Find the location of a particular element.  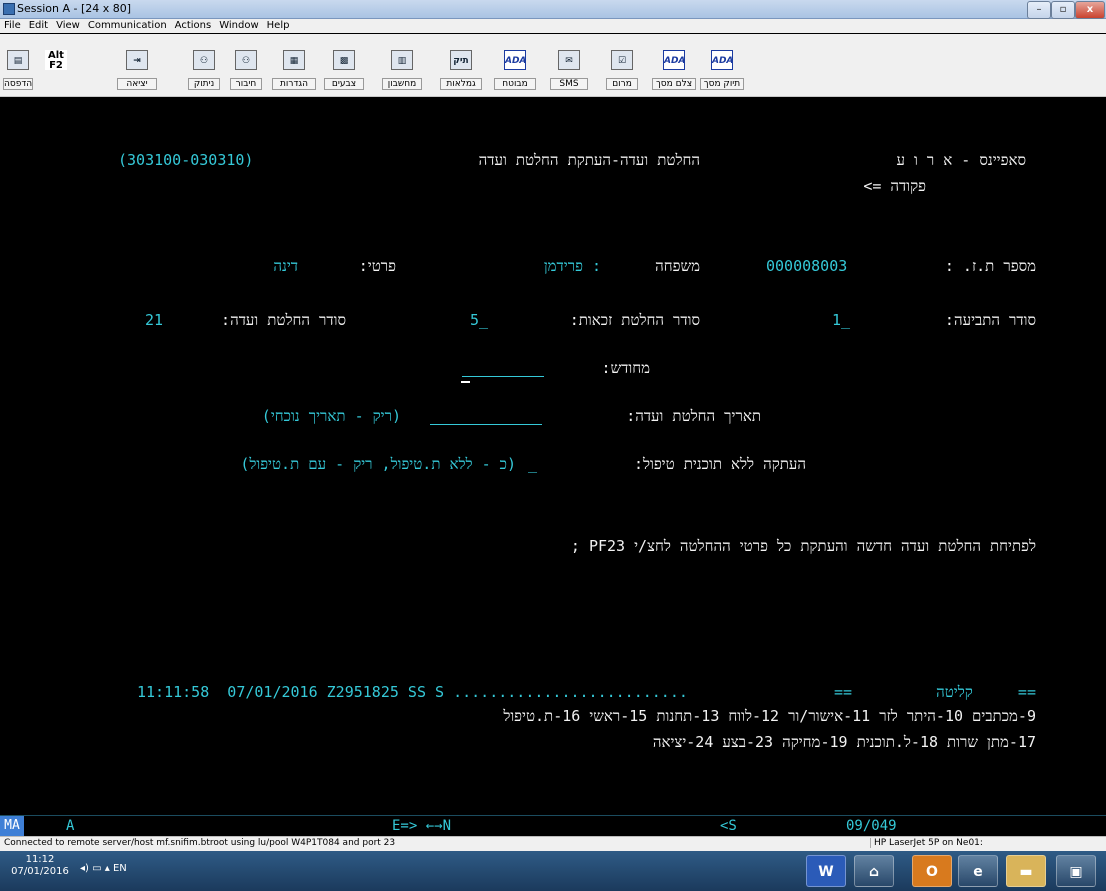

screen-code: (303100-030310) is located at coordinates (186, 160).